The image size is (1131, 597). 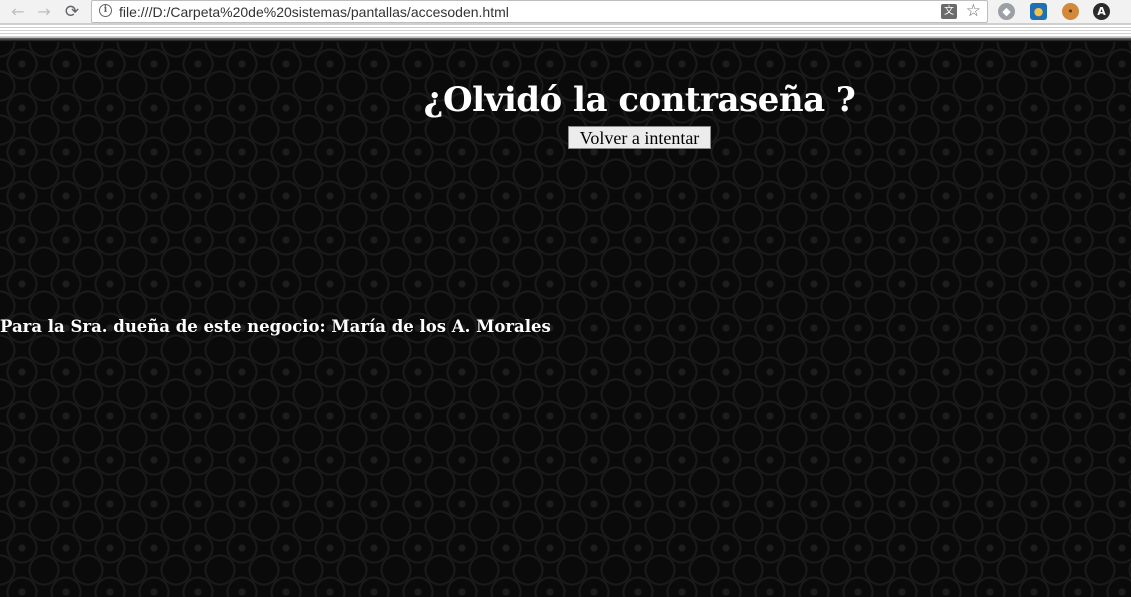 What do you see at coordinates (105, 10) in the screenshot?
I see `info-icon: i` at bounding box center [105, 10].